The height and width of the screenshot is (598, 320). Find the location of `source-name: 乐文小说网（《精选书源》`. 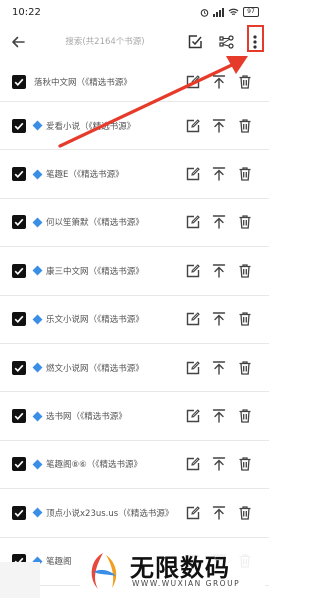

source-name: 乐文小说网（《精选书源》 is located at coordinates (95, 320).